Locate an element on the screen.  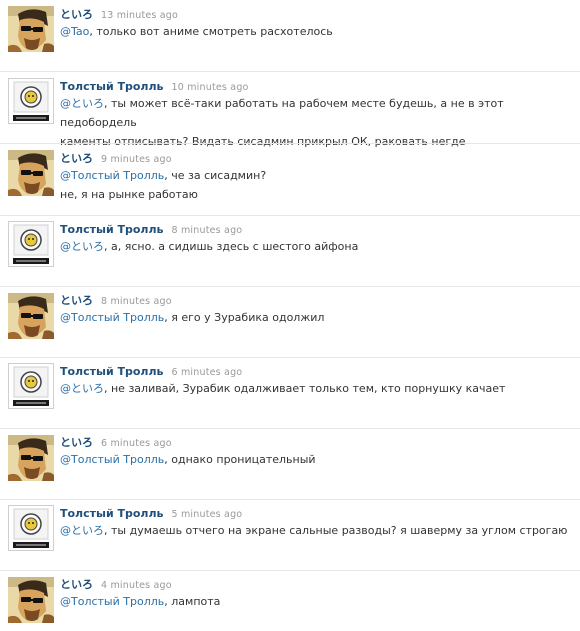
tweet-meta: といろ 6 minutes ago is located at coordinates (116, 443).